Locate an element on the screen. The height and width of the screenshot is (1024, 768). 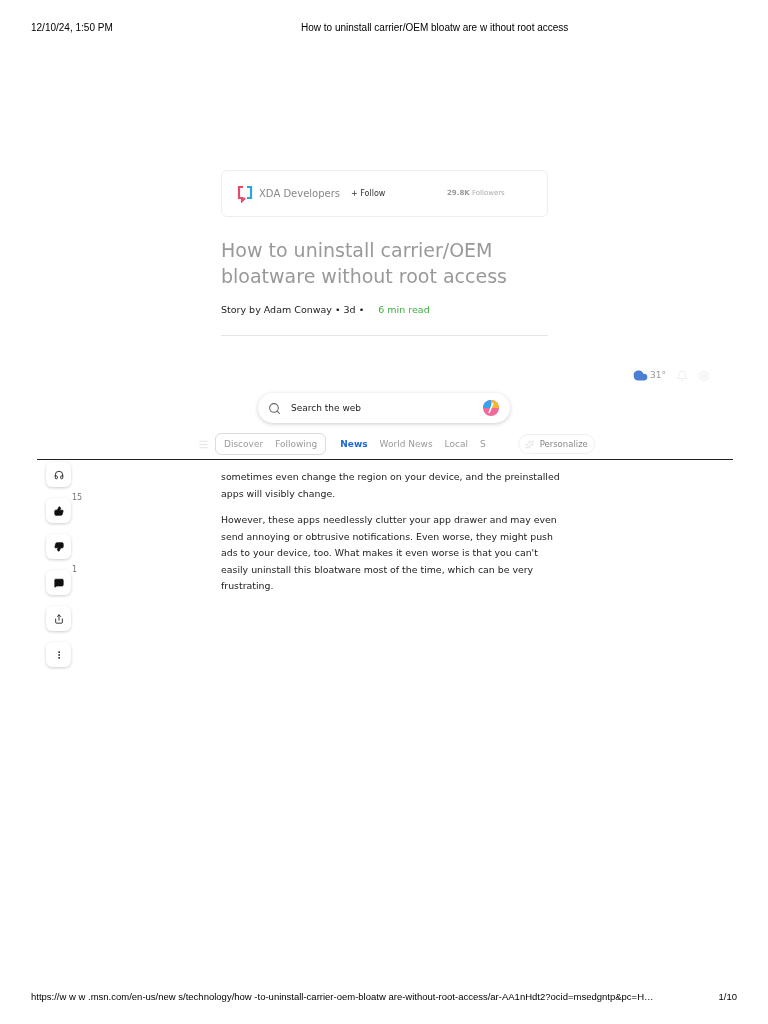
article-paragraph: sometimes even change the region on your device, and the preinstalled apps will visibly change. is located at coordinates (391, 485).